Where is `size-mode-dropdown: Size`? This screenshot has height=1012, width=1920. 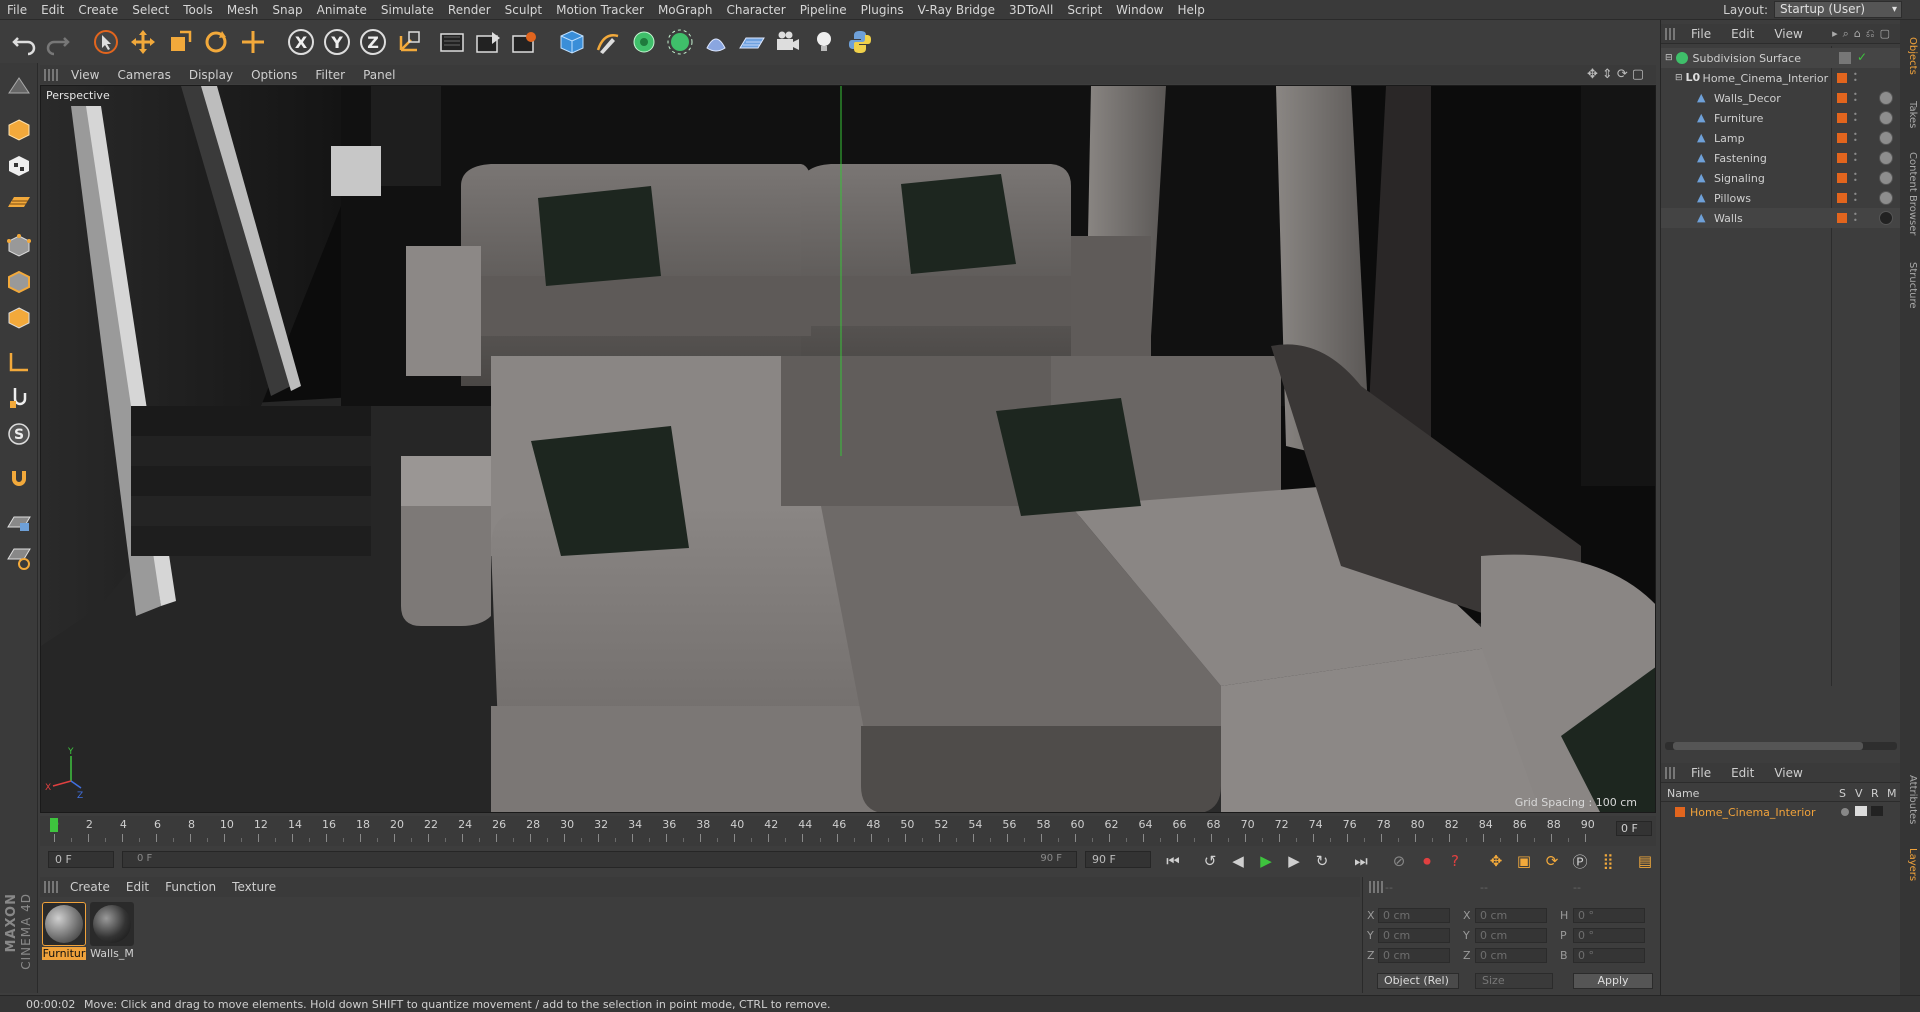
size-mode-dropdown: Size is located at coordinates (1514, 981).